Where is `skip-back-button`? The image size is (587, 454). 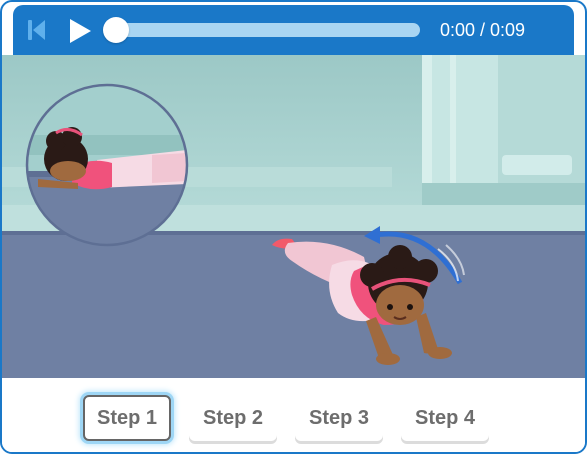
skip-back-button is located at coordinates (37, 30).